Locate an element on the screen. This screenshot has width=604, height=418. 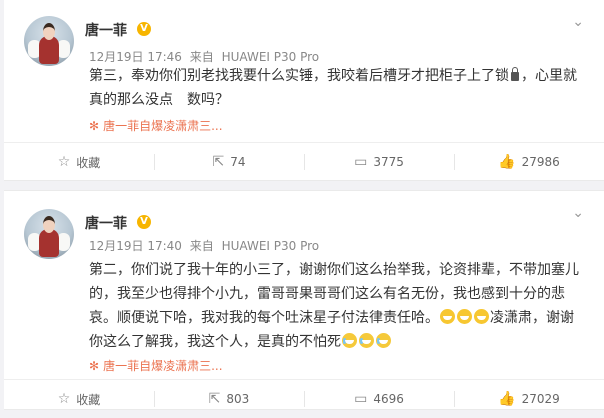
post-meta: 12月19日 17:40 来自 HUAWEI P30 Pro is located at coordinates (206, 245).